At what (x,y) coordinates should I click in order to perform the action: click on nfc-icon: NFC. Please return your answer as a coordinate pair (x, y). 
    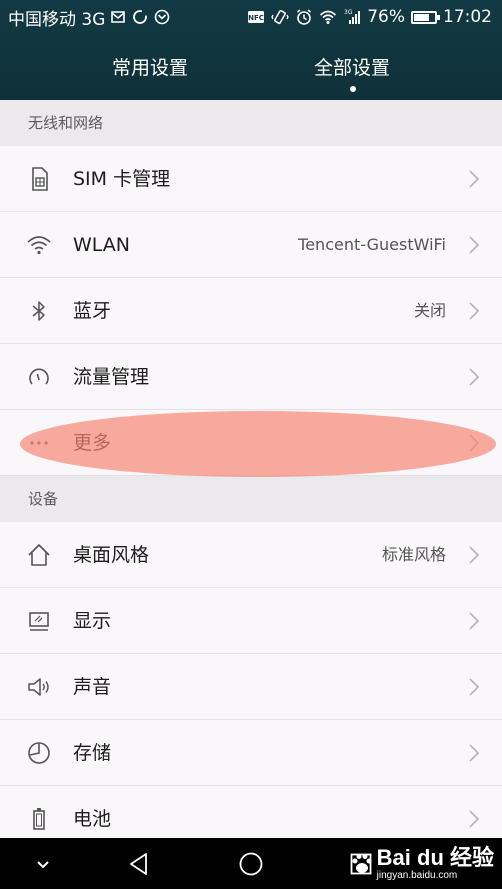
    Looking at the image, I should click on (256, 17).